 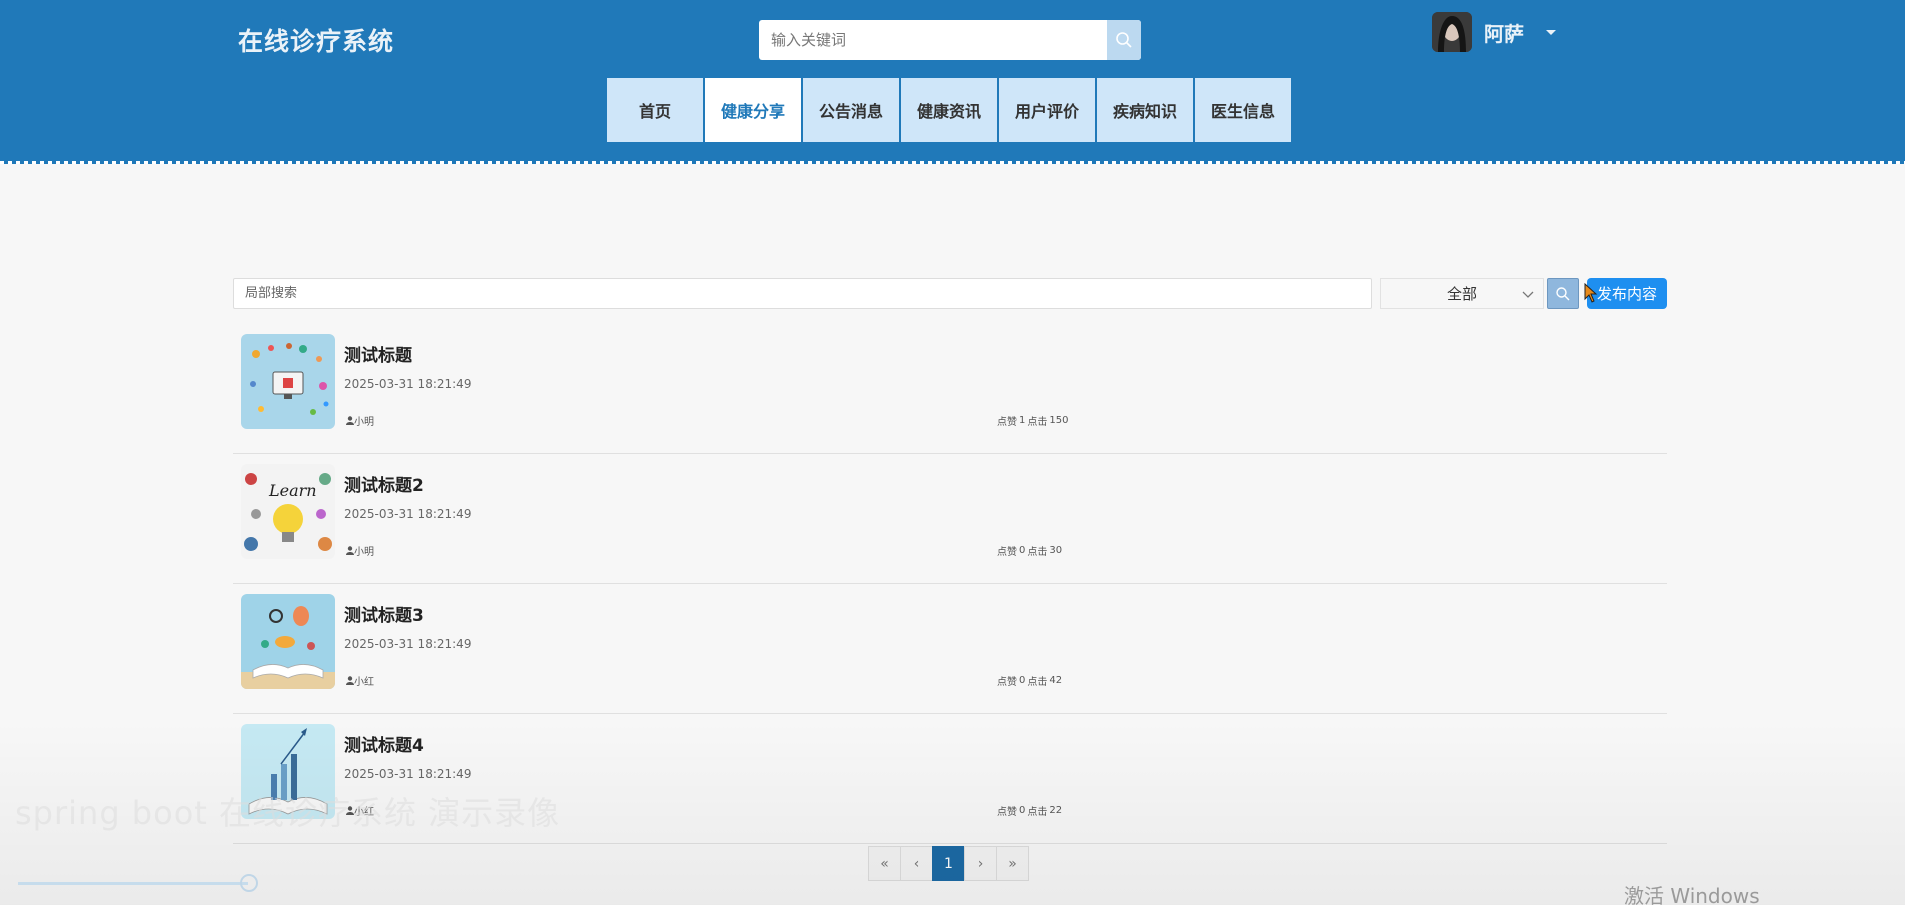 What do you see at coordinates (851, 110) in the screenshot?
I see `nav-item-announcements: 公告消息` at bounding box center [851, 110].